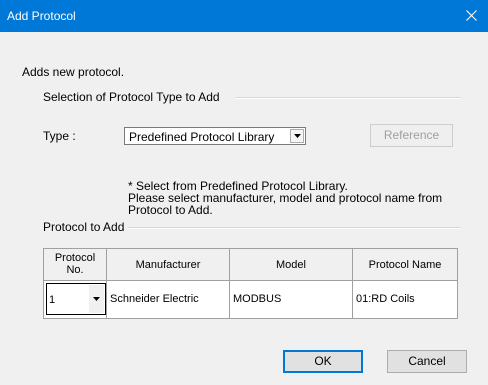  I want to click on row-model: MODBUS, so click(291, 299).